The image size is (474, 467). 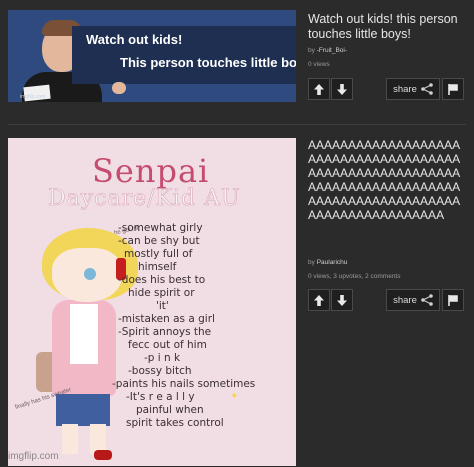 I want to click on art-note: painful when, so click(x=170, y=410).